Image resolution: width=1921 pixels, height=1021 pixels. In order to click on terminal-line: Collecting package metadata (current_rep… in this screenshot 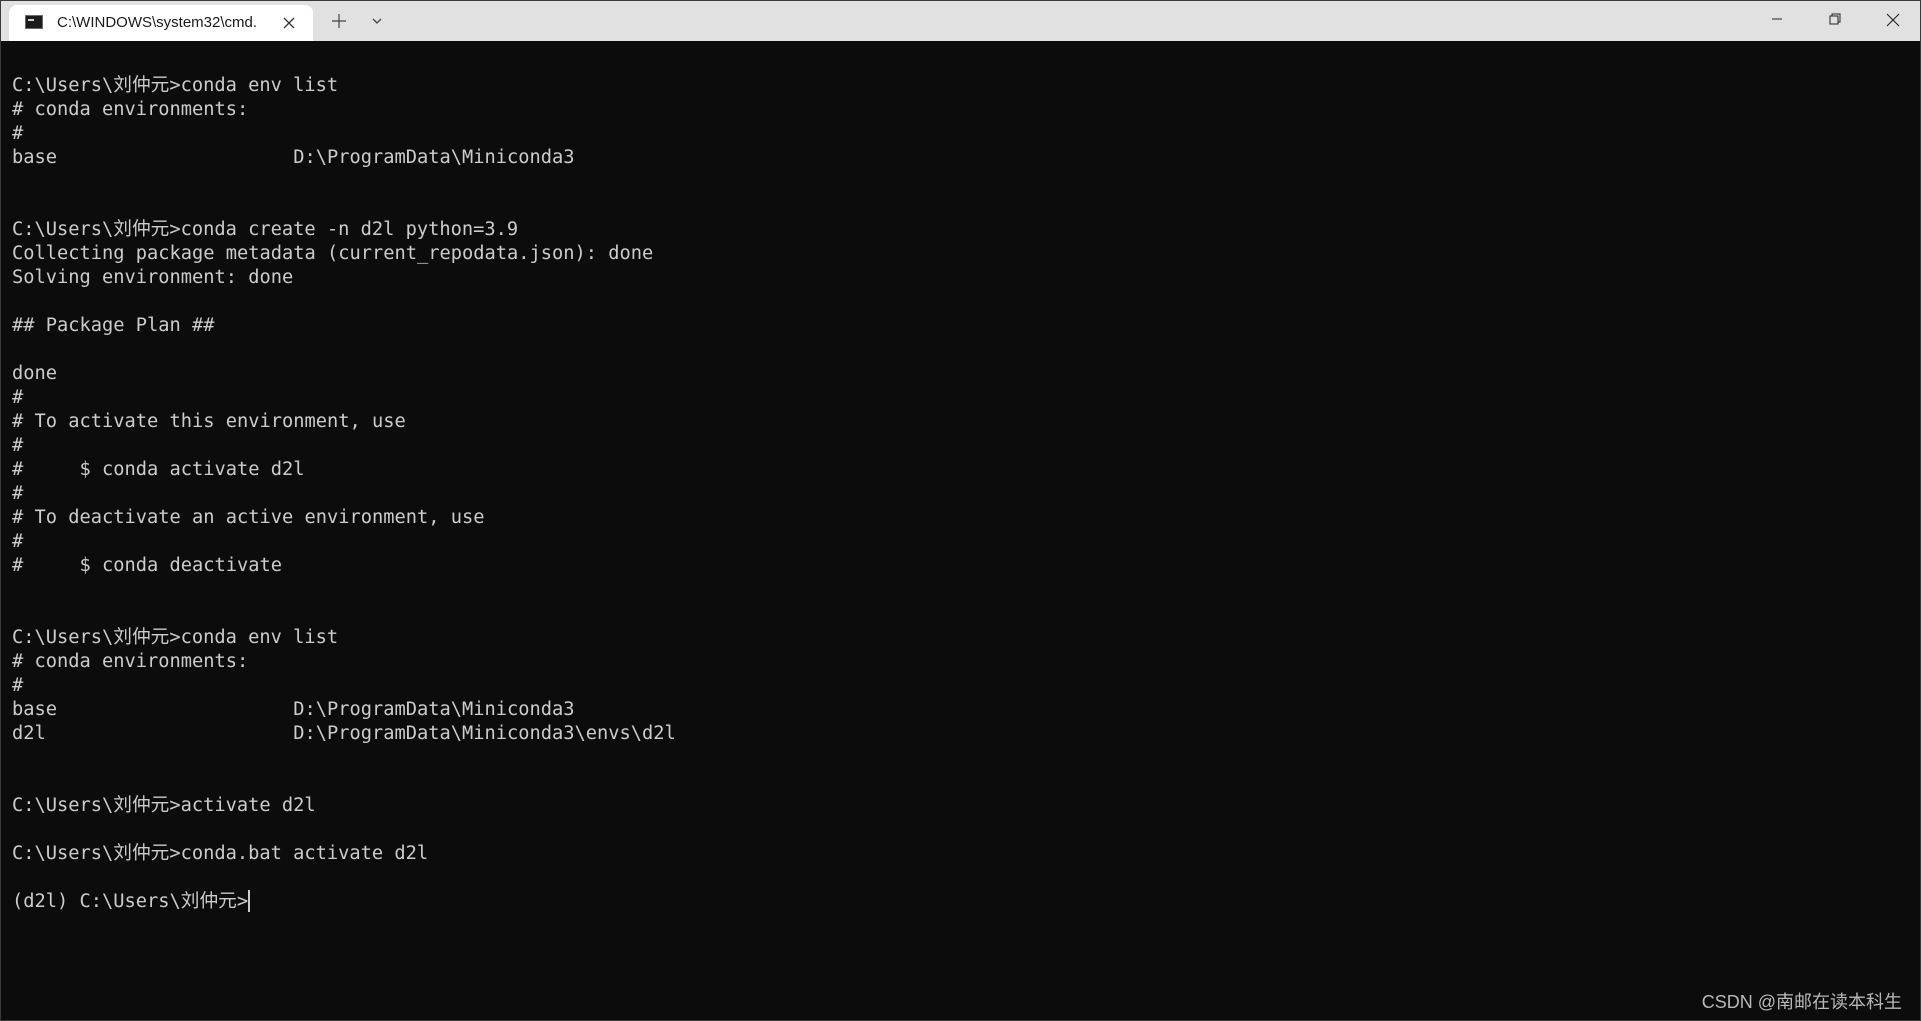, I will do `click(333, 253)`.